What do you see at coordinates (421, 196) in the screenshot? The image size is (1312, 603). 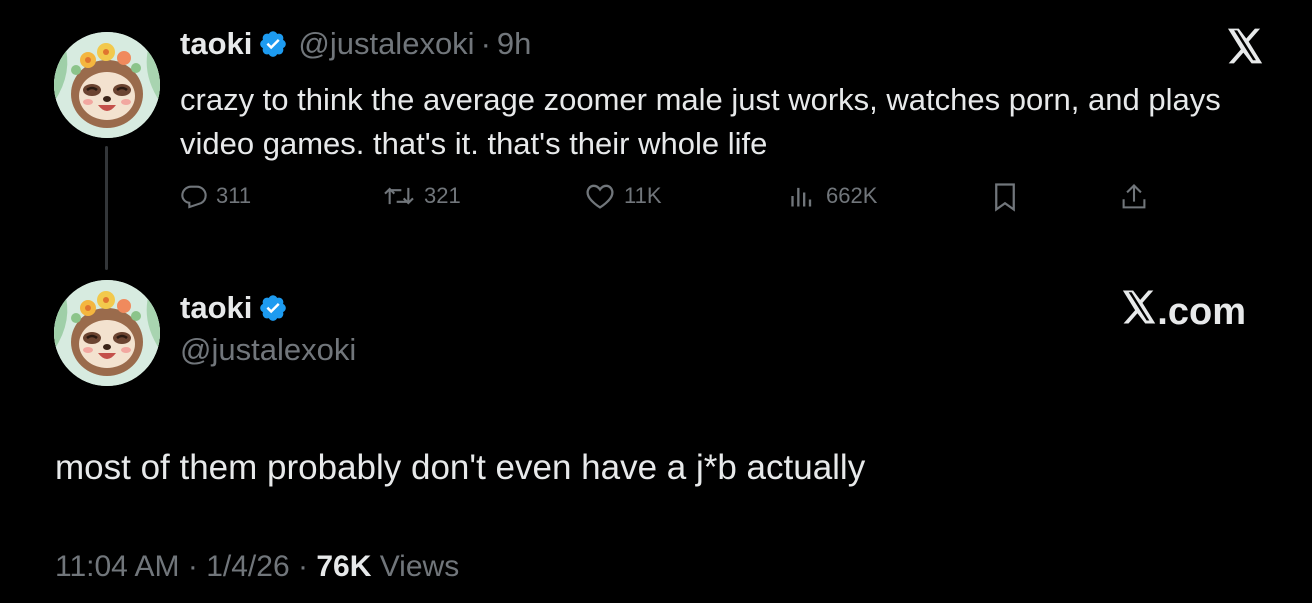 I see `repost-button: 321` at bounding box center [421, 196].